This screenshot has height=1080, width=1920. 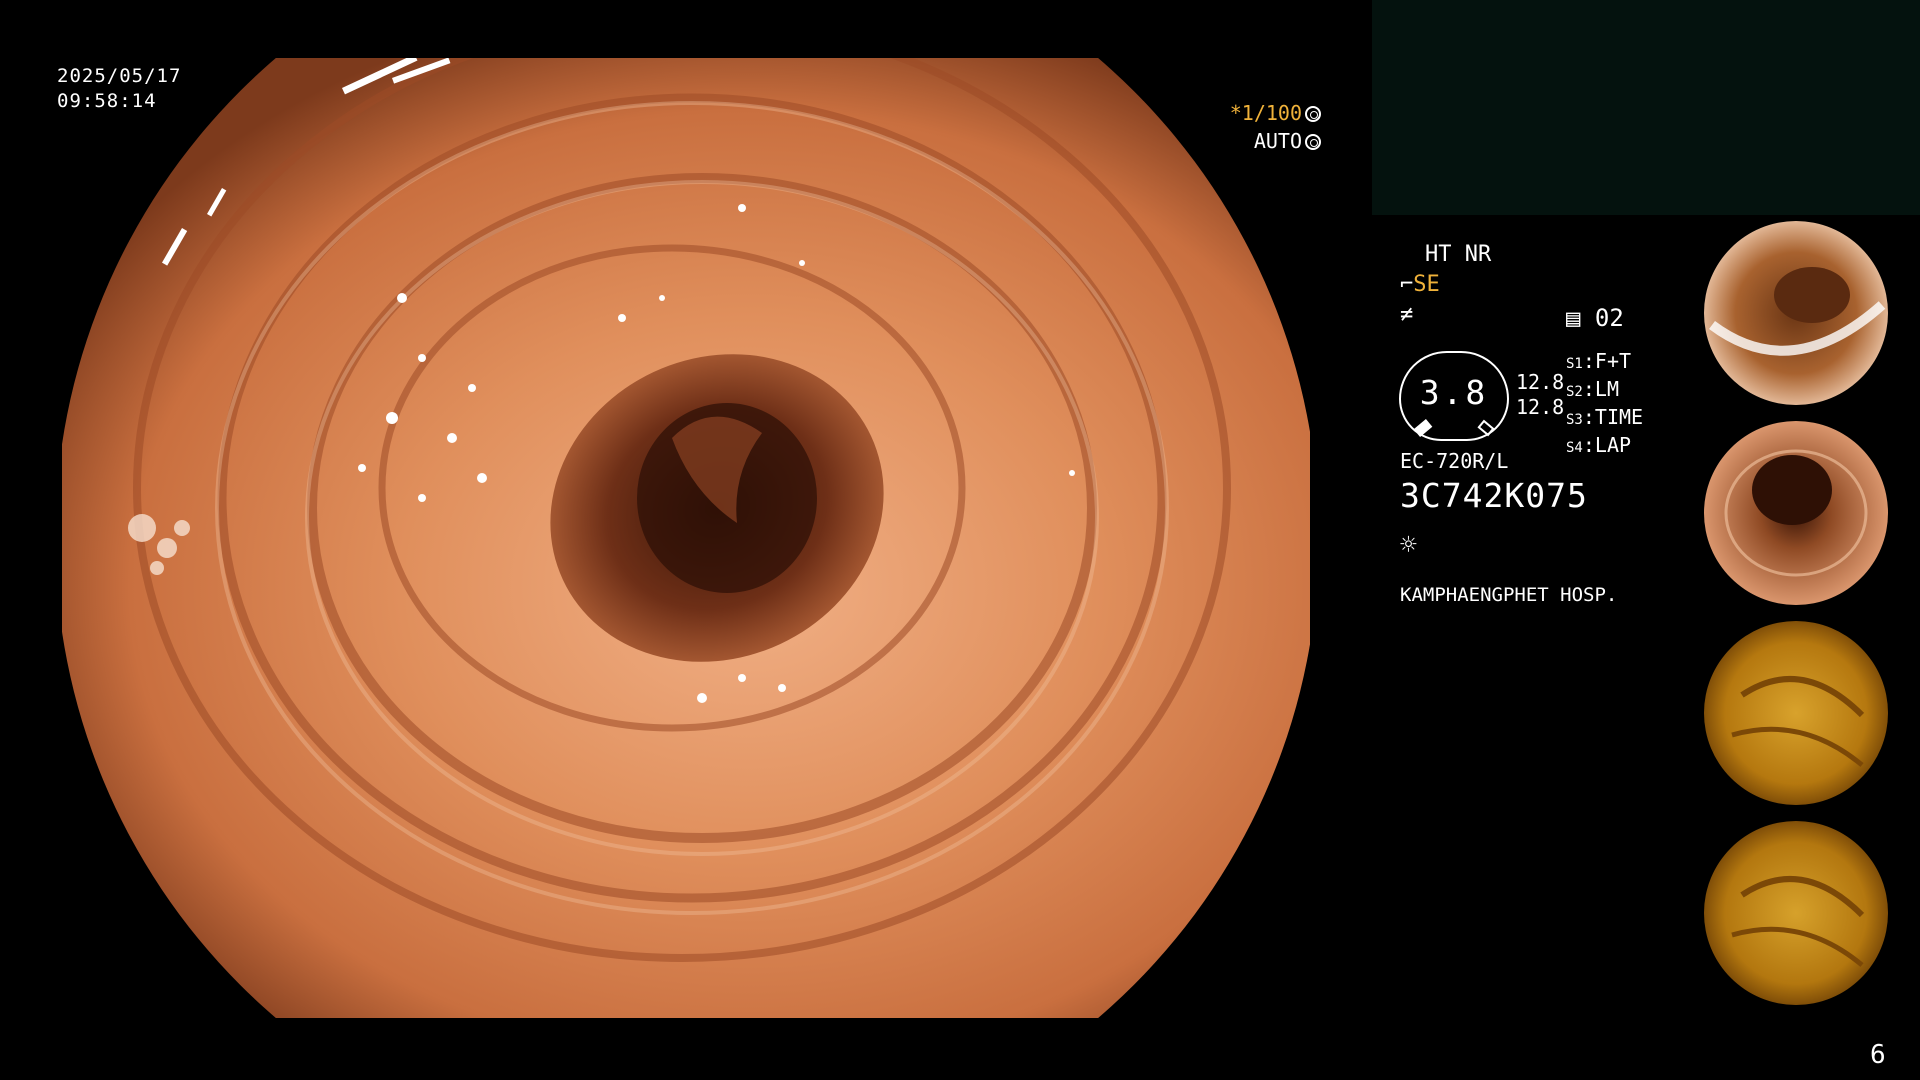 What do you see at coordinates (1313, 114) in the screenshot?
I see `shutter-icon` at bounding box center [1313, 114].